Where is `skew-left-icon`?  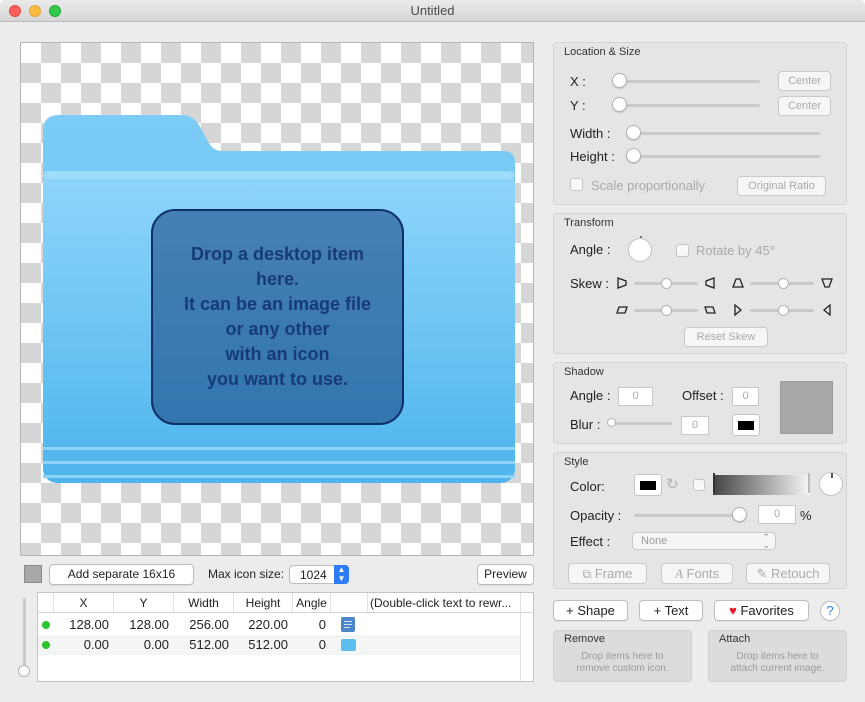 skew-left-icon is located at coordinates (622, 283).